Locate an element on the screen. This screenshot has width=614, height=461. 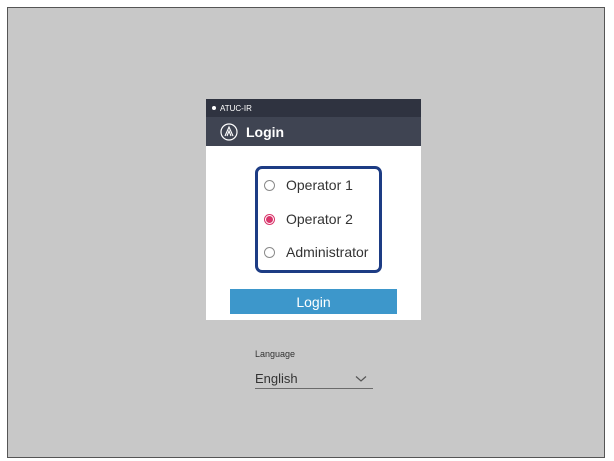
radio-administrator is located at coordinates (269, 252).